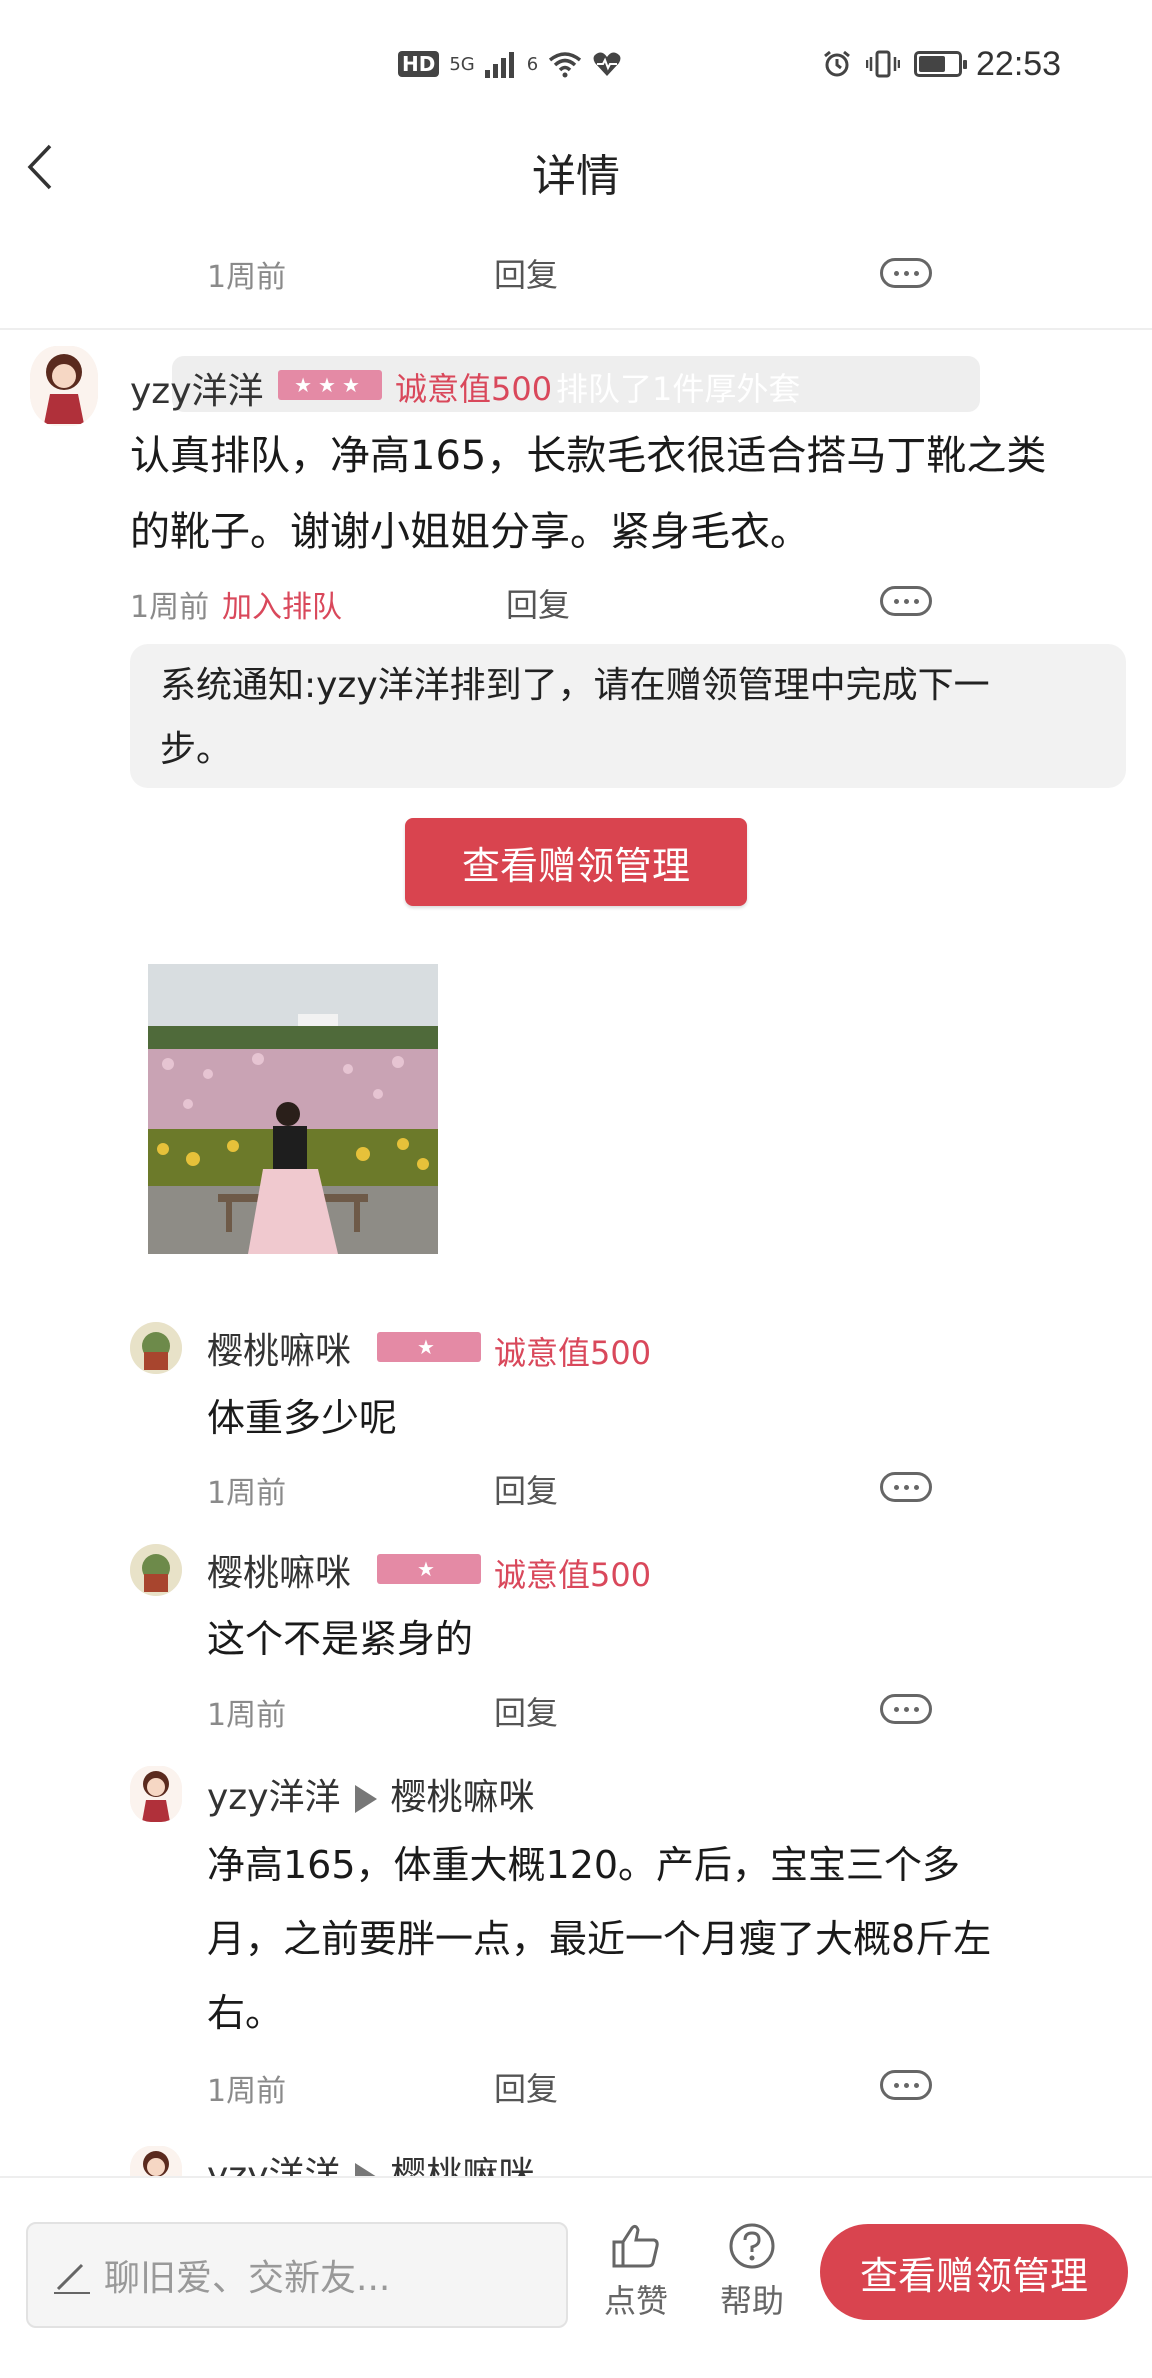 Image resolution: width=1152 pixels, height=2378 pixels. I want to click on help-label: 帮助, so click(752, 2301).